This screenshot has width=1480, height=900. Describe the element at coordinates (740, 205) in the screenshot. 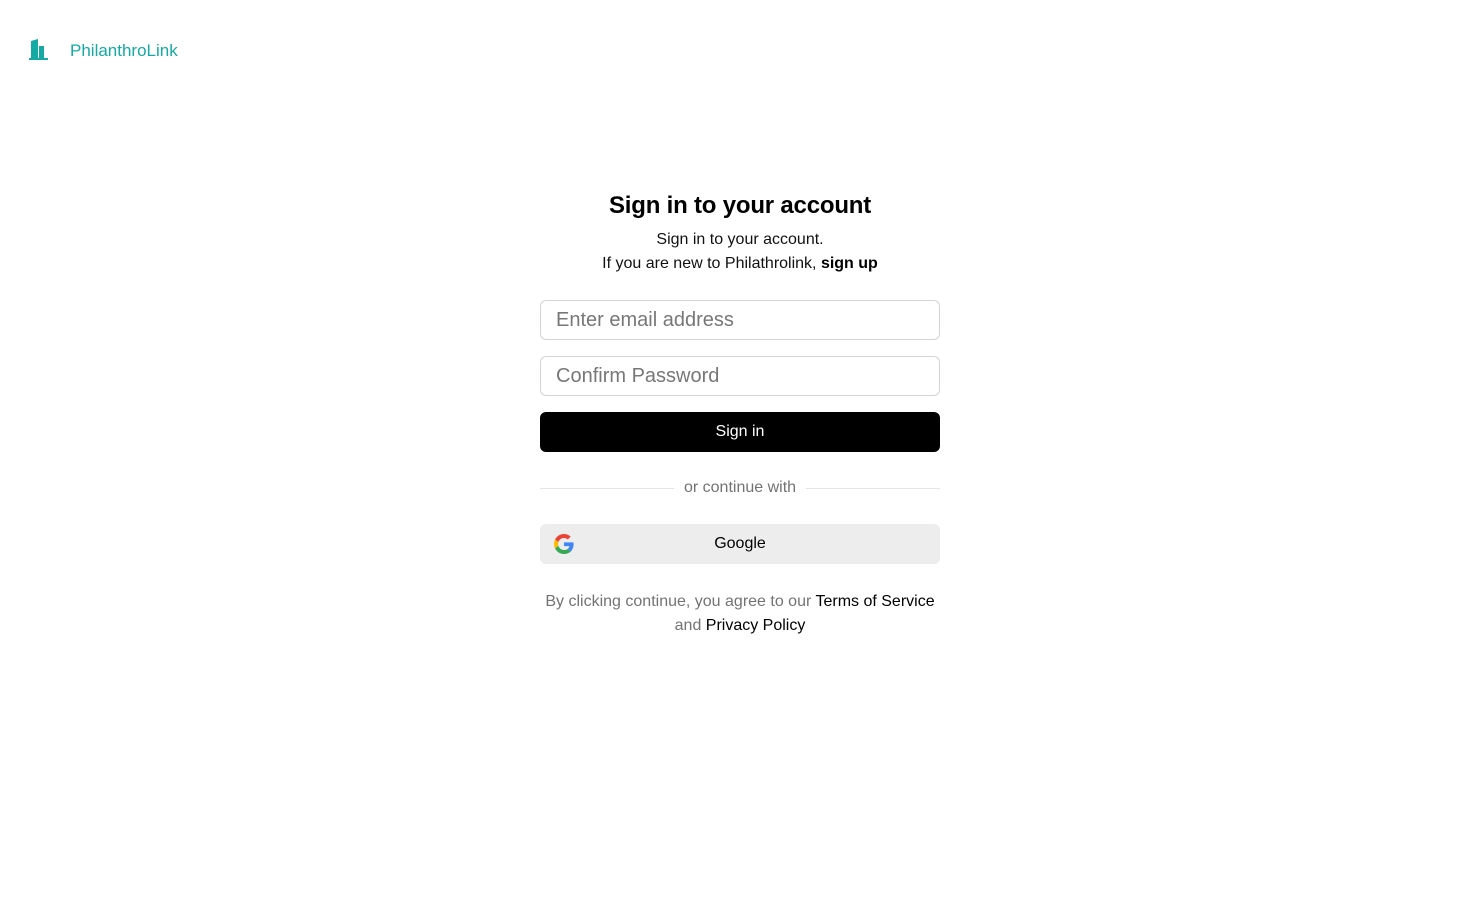

I see `page-title: Sign in to your account` at that location.